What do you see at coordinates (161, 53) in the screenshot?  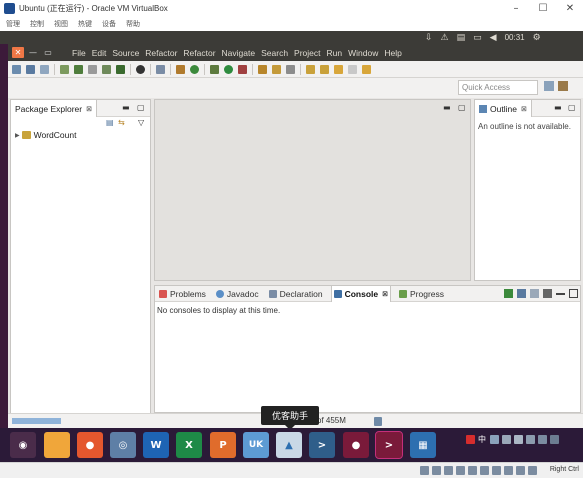 I see `menu-refactor: Refactor` at bounding box center [161, 53].